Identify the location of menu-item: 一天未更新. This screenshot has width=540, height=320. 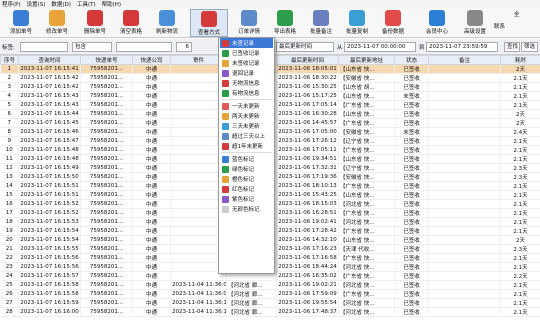
(246, 106).